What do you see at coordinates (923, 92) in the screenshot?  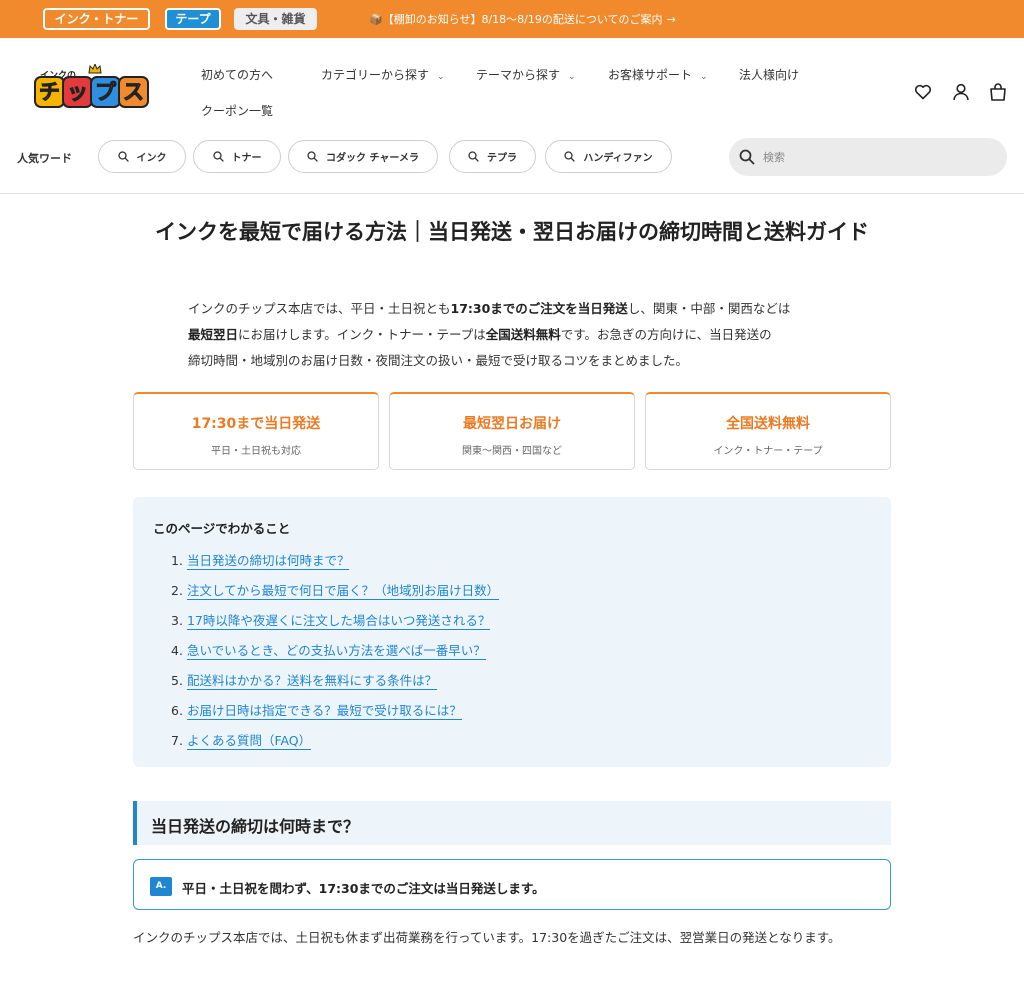 I see `heart-icon` at bounding box center [923, 92].